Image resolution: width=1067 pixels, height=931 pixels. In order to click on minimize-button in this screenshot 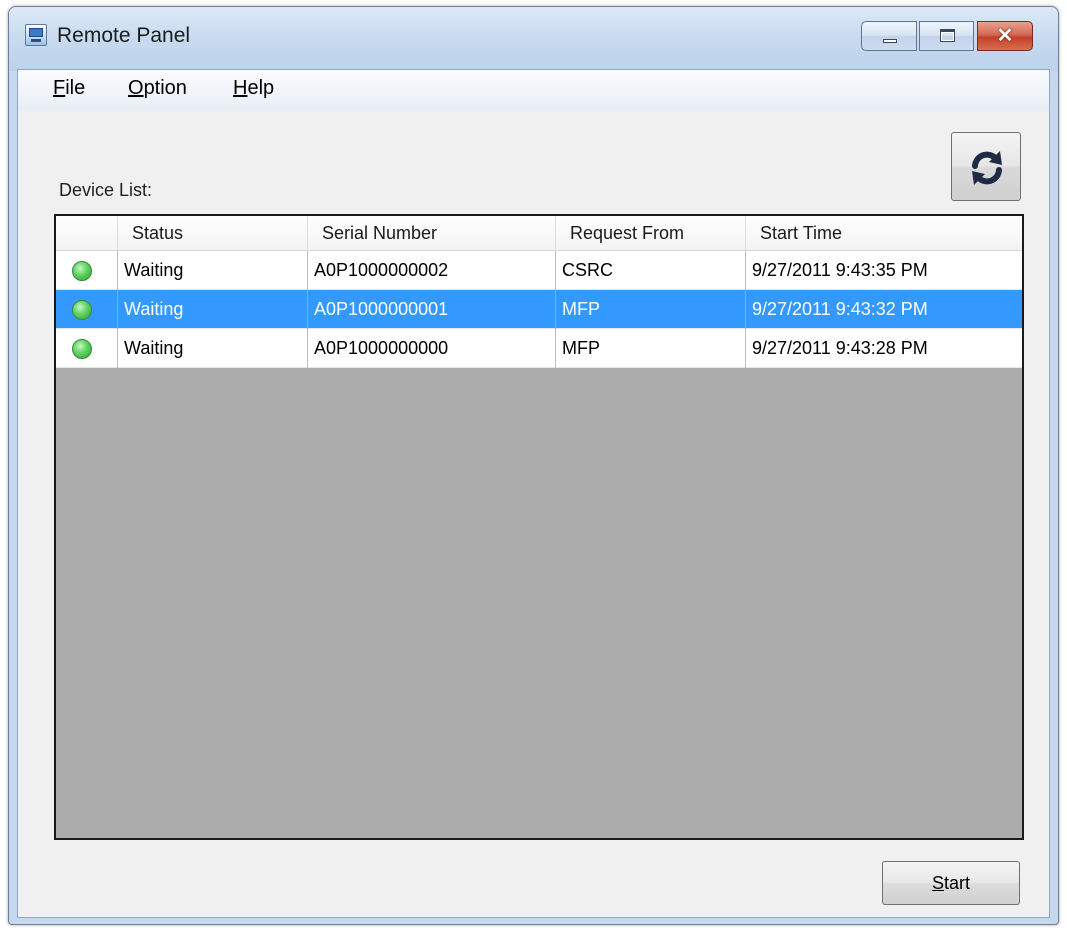, I will do `click(889, 36)`.